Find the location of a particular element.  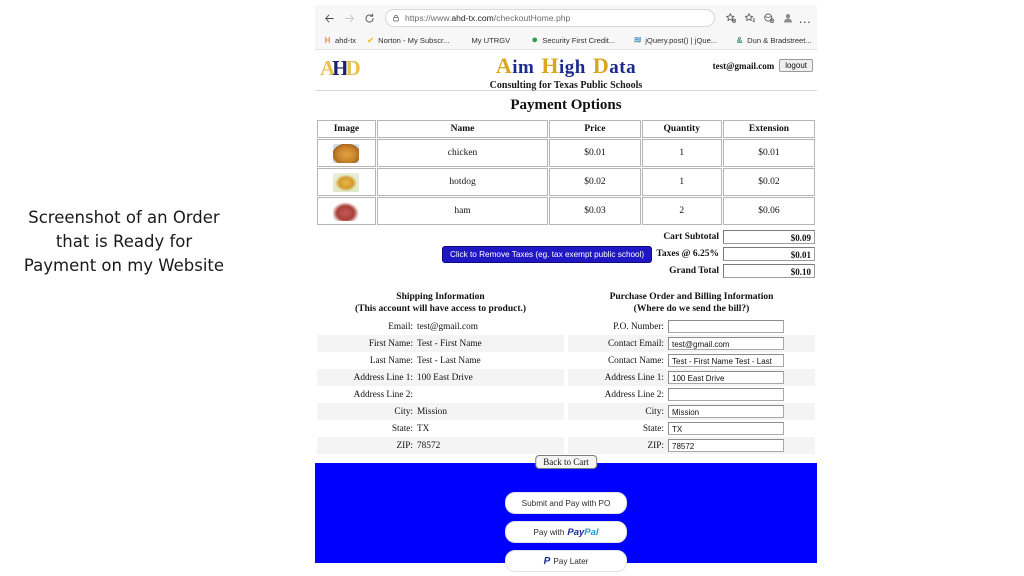

shipping-field-city: City: Mission is located at coordinates (440, 411).